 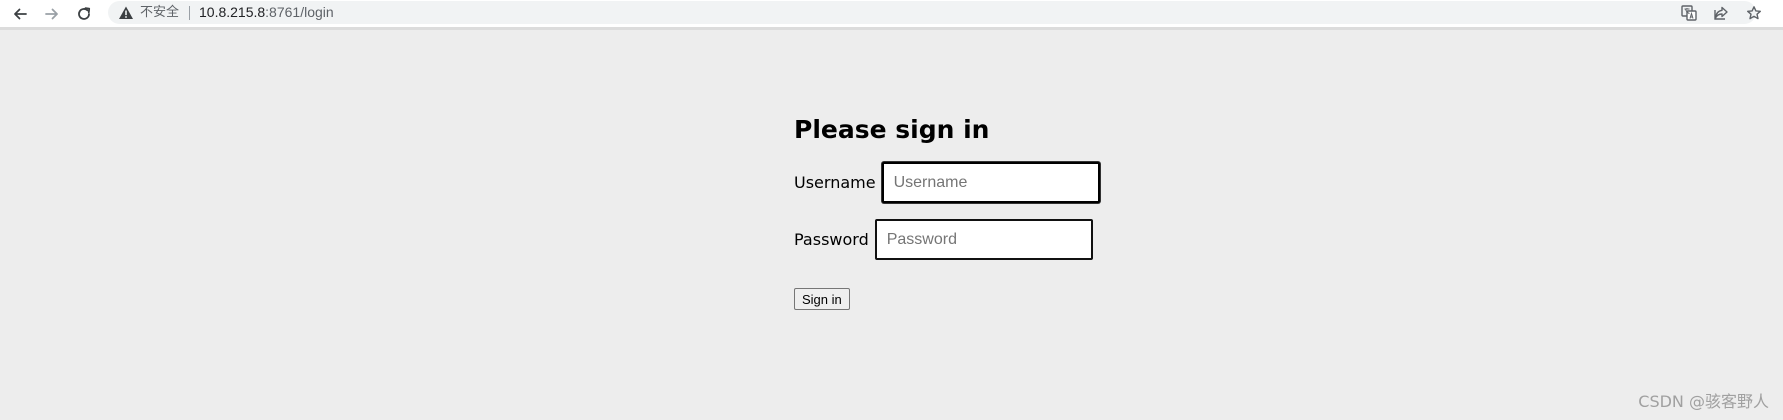 What do you see at coordinates (947, 211) in the screenshot?
I see `login-form: Please sign in Username Password Sign in` at bounding box center [947, 211].